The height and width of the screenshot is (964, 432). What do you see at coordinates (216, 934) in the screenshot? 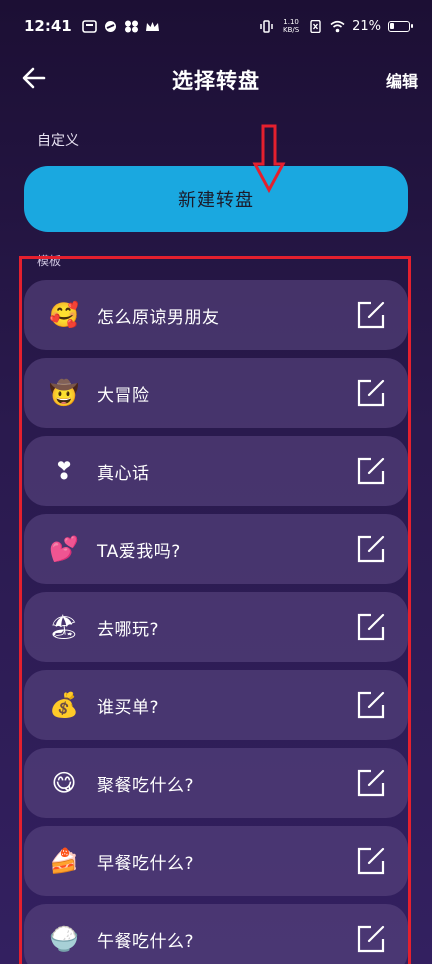
I see `template-item: 🍚 午餐吃什么?` at bounding box center [216, 934].